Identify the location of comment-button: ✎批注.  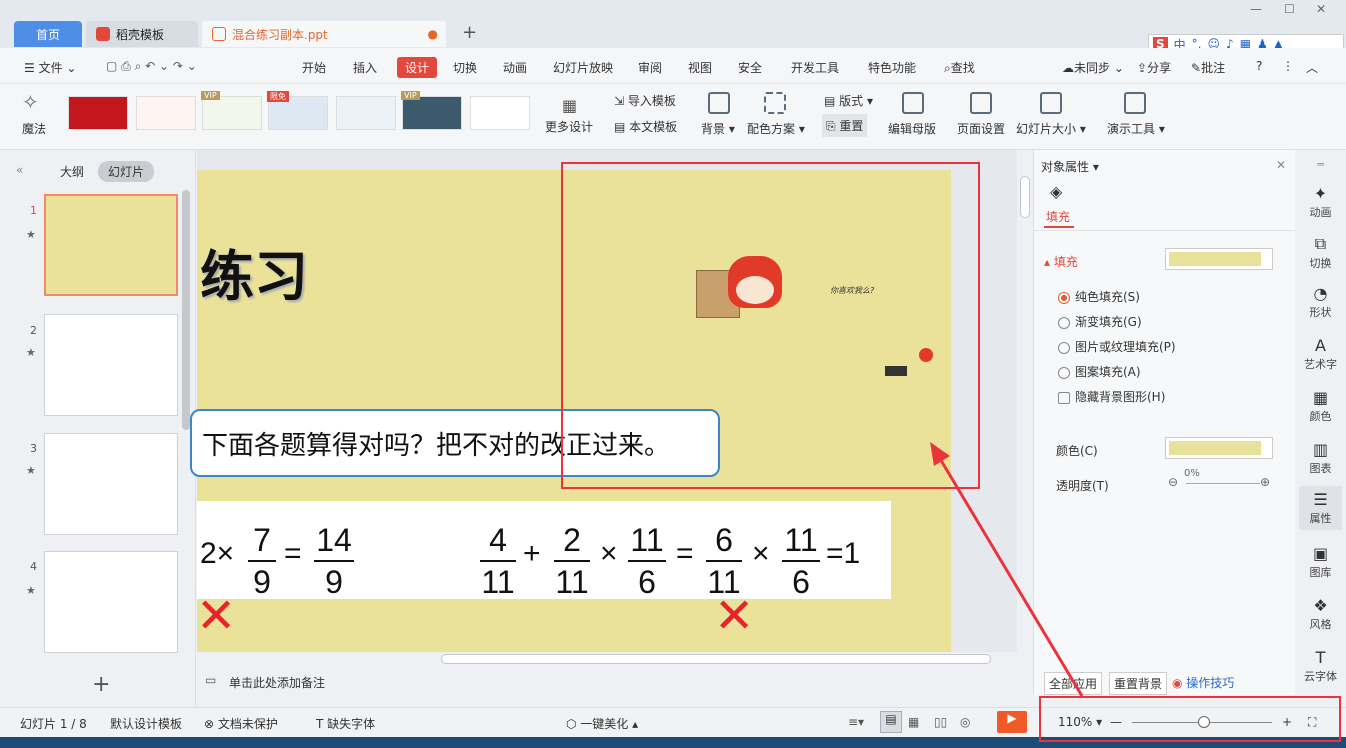
(1208, 67).